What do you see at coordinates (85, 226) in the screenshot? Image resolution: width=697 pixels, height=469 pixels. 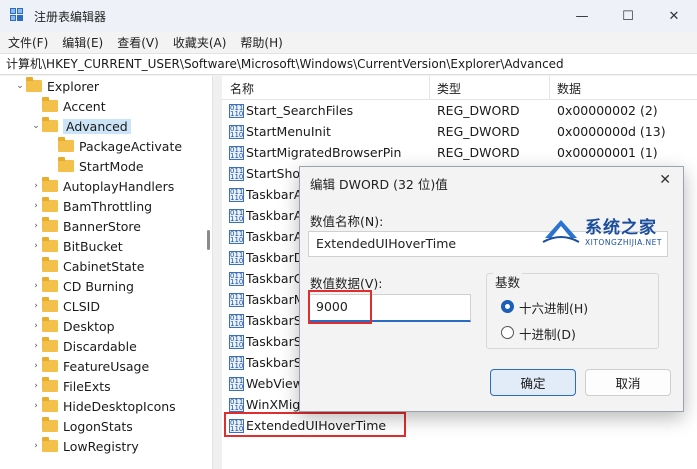 I see `tree-item-bannerstore: › BannerStore` at bounding box center [85, 226].